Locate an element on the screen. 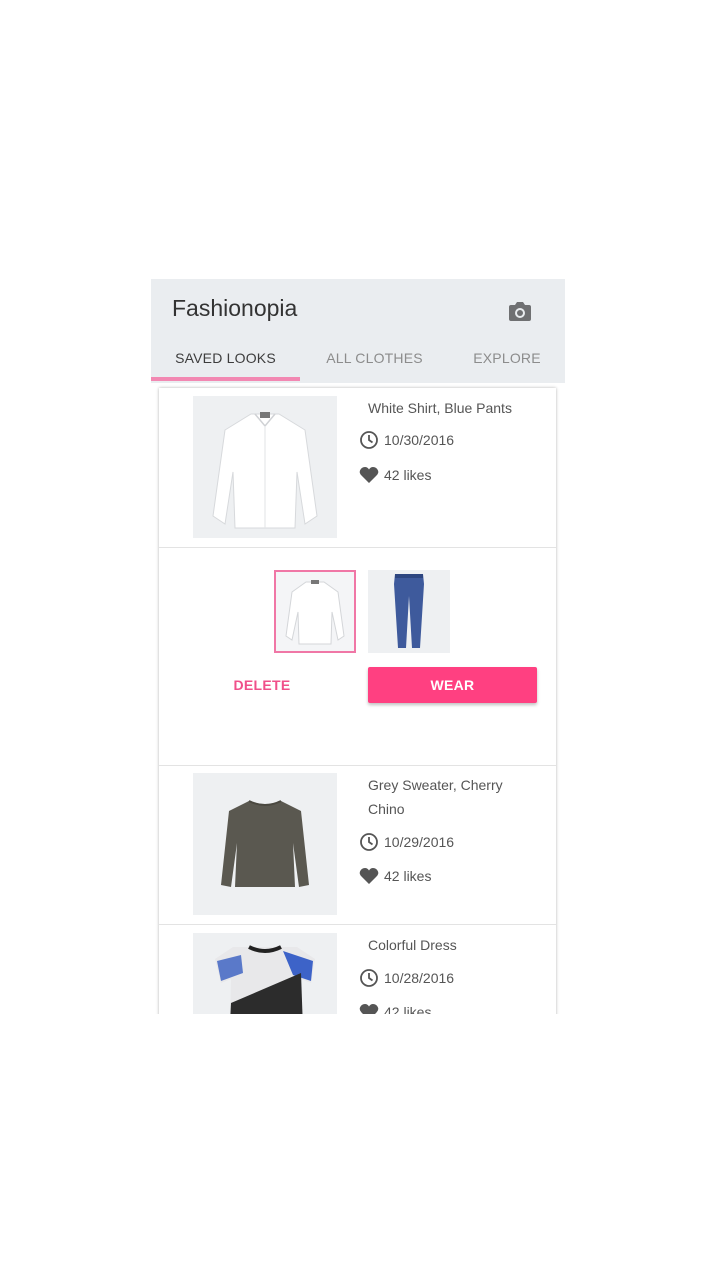 This screenshot has height=1280, width=720. white-shirt-image is located at coordinates (265, 467).